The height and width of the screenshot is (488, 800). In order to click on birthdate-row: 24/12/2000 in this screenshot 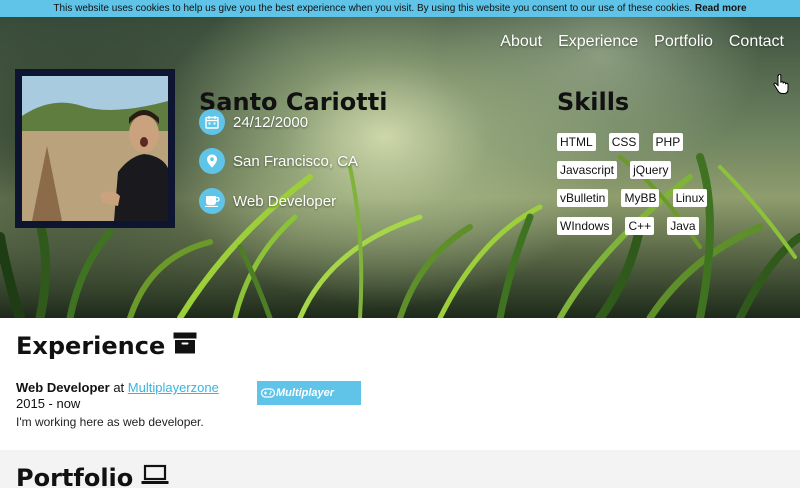, I will do `click(253, 122)`.